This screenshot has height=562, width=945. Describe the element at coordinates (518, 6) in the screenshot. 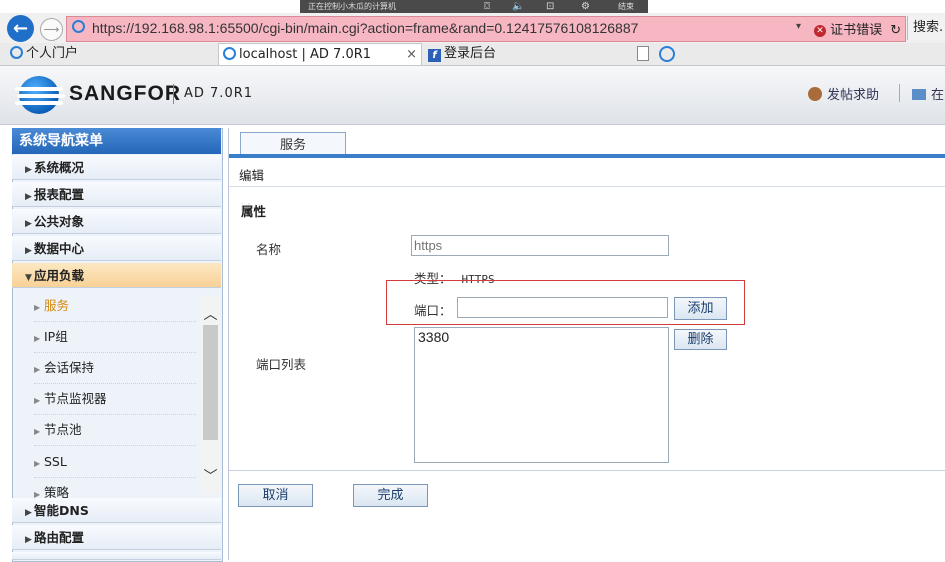

I see `volume-icon: 🔈` at that location.